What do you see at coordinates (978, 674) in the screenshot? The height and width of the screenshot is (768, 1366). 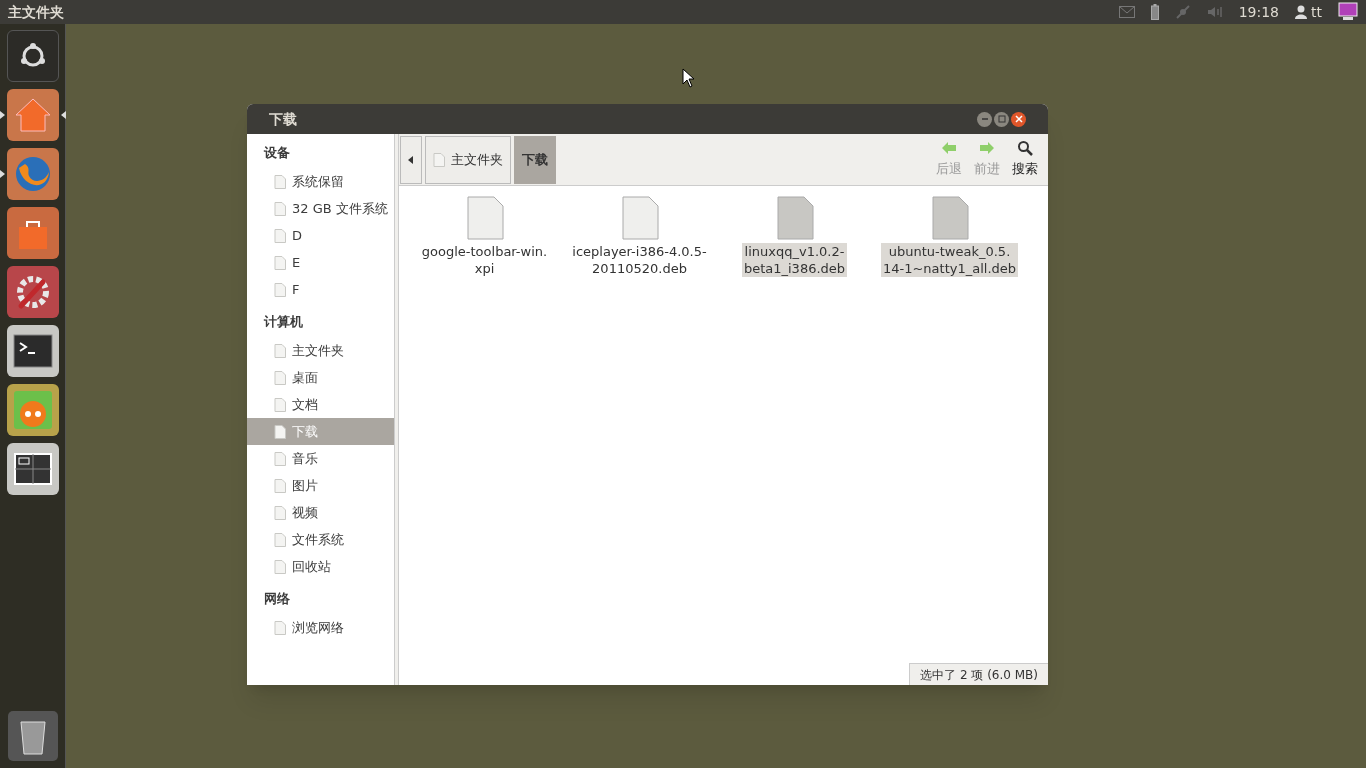 I see `status-bar: 选中了 2 项 (6.0 MB)` at bounding box center [978, 674].